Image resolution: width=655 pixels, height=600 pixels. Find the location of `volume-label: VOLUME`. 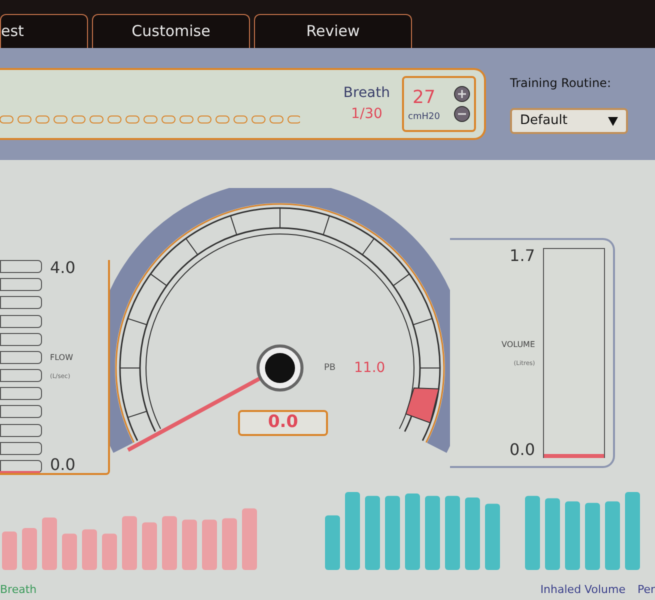

volume-label: VOLUME is located at coordinates (518, 344).